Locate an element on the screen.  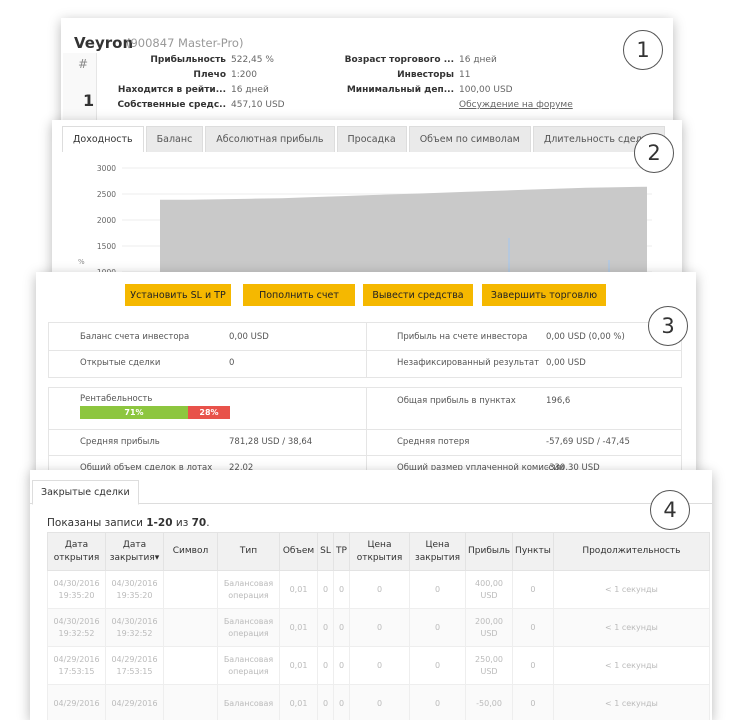
stat-own-funds: Собственные средс.. 457,10 USD is located at coordinates (186, 107).